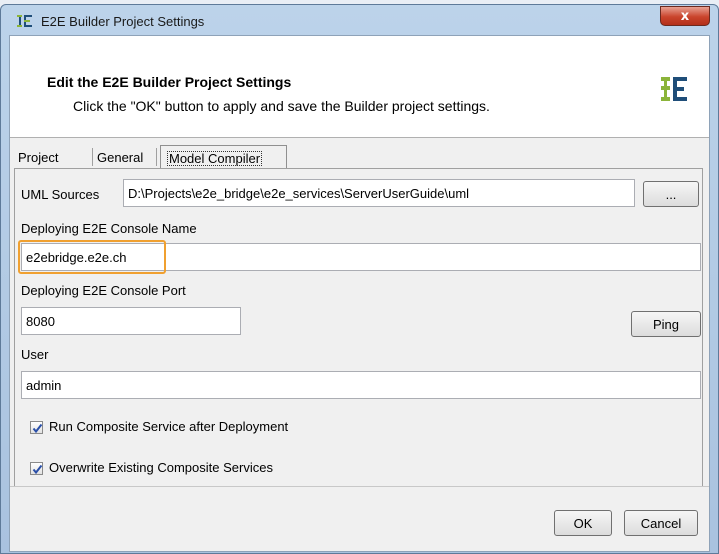  I want to click on header-title: Edit the E2E Builder Project Settings, so click(169, 82).